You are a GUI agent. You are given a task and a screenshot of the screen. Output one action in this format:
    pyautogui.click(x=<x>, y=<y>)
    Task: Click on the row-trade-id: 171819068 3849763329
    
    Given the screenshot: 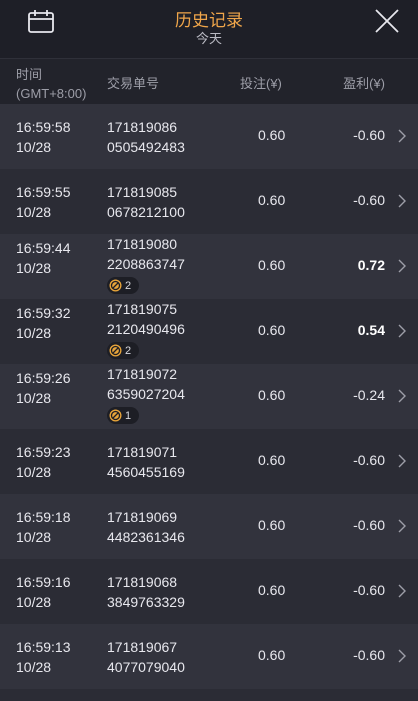 What is the action you would take?
    pyautogui.click(x=146, y=592)
    